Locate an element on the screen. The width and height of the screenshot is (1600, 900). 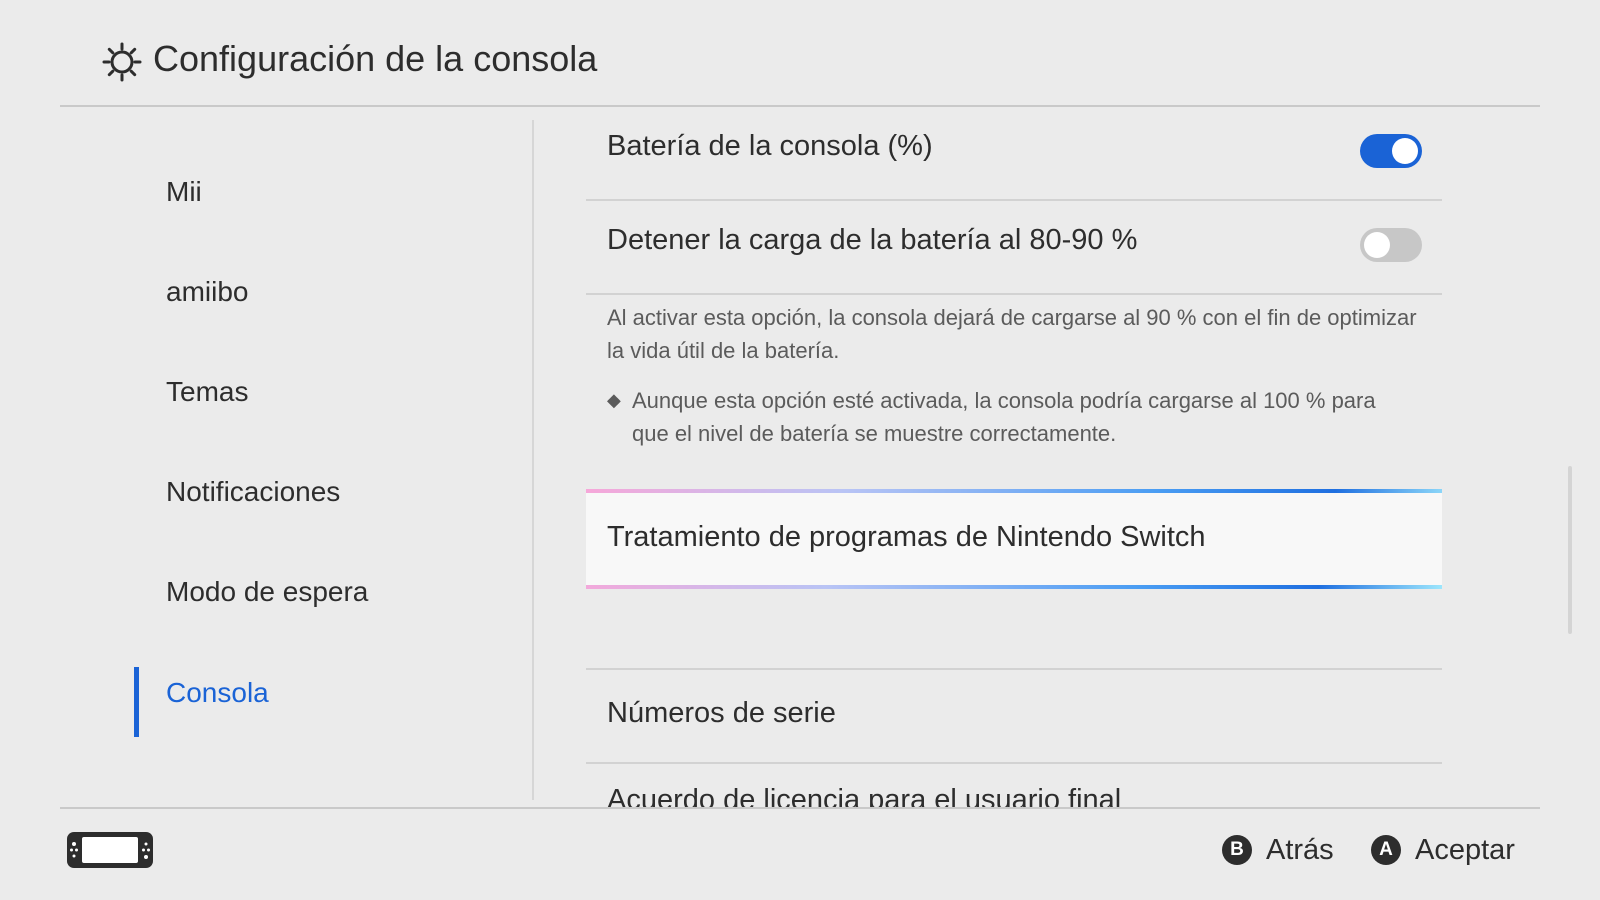
accept-button-label: Aceptar is located at coordinates (1465, 849).